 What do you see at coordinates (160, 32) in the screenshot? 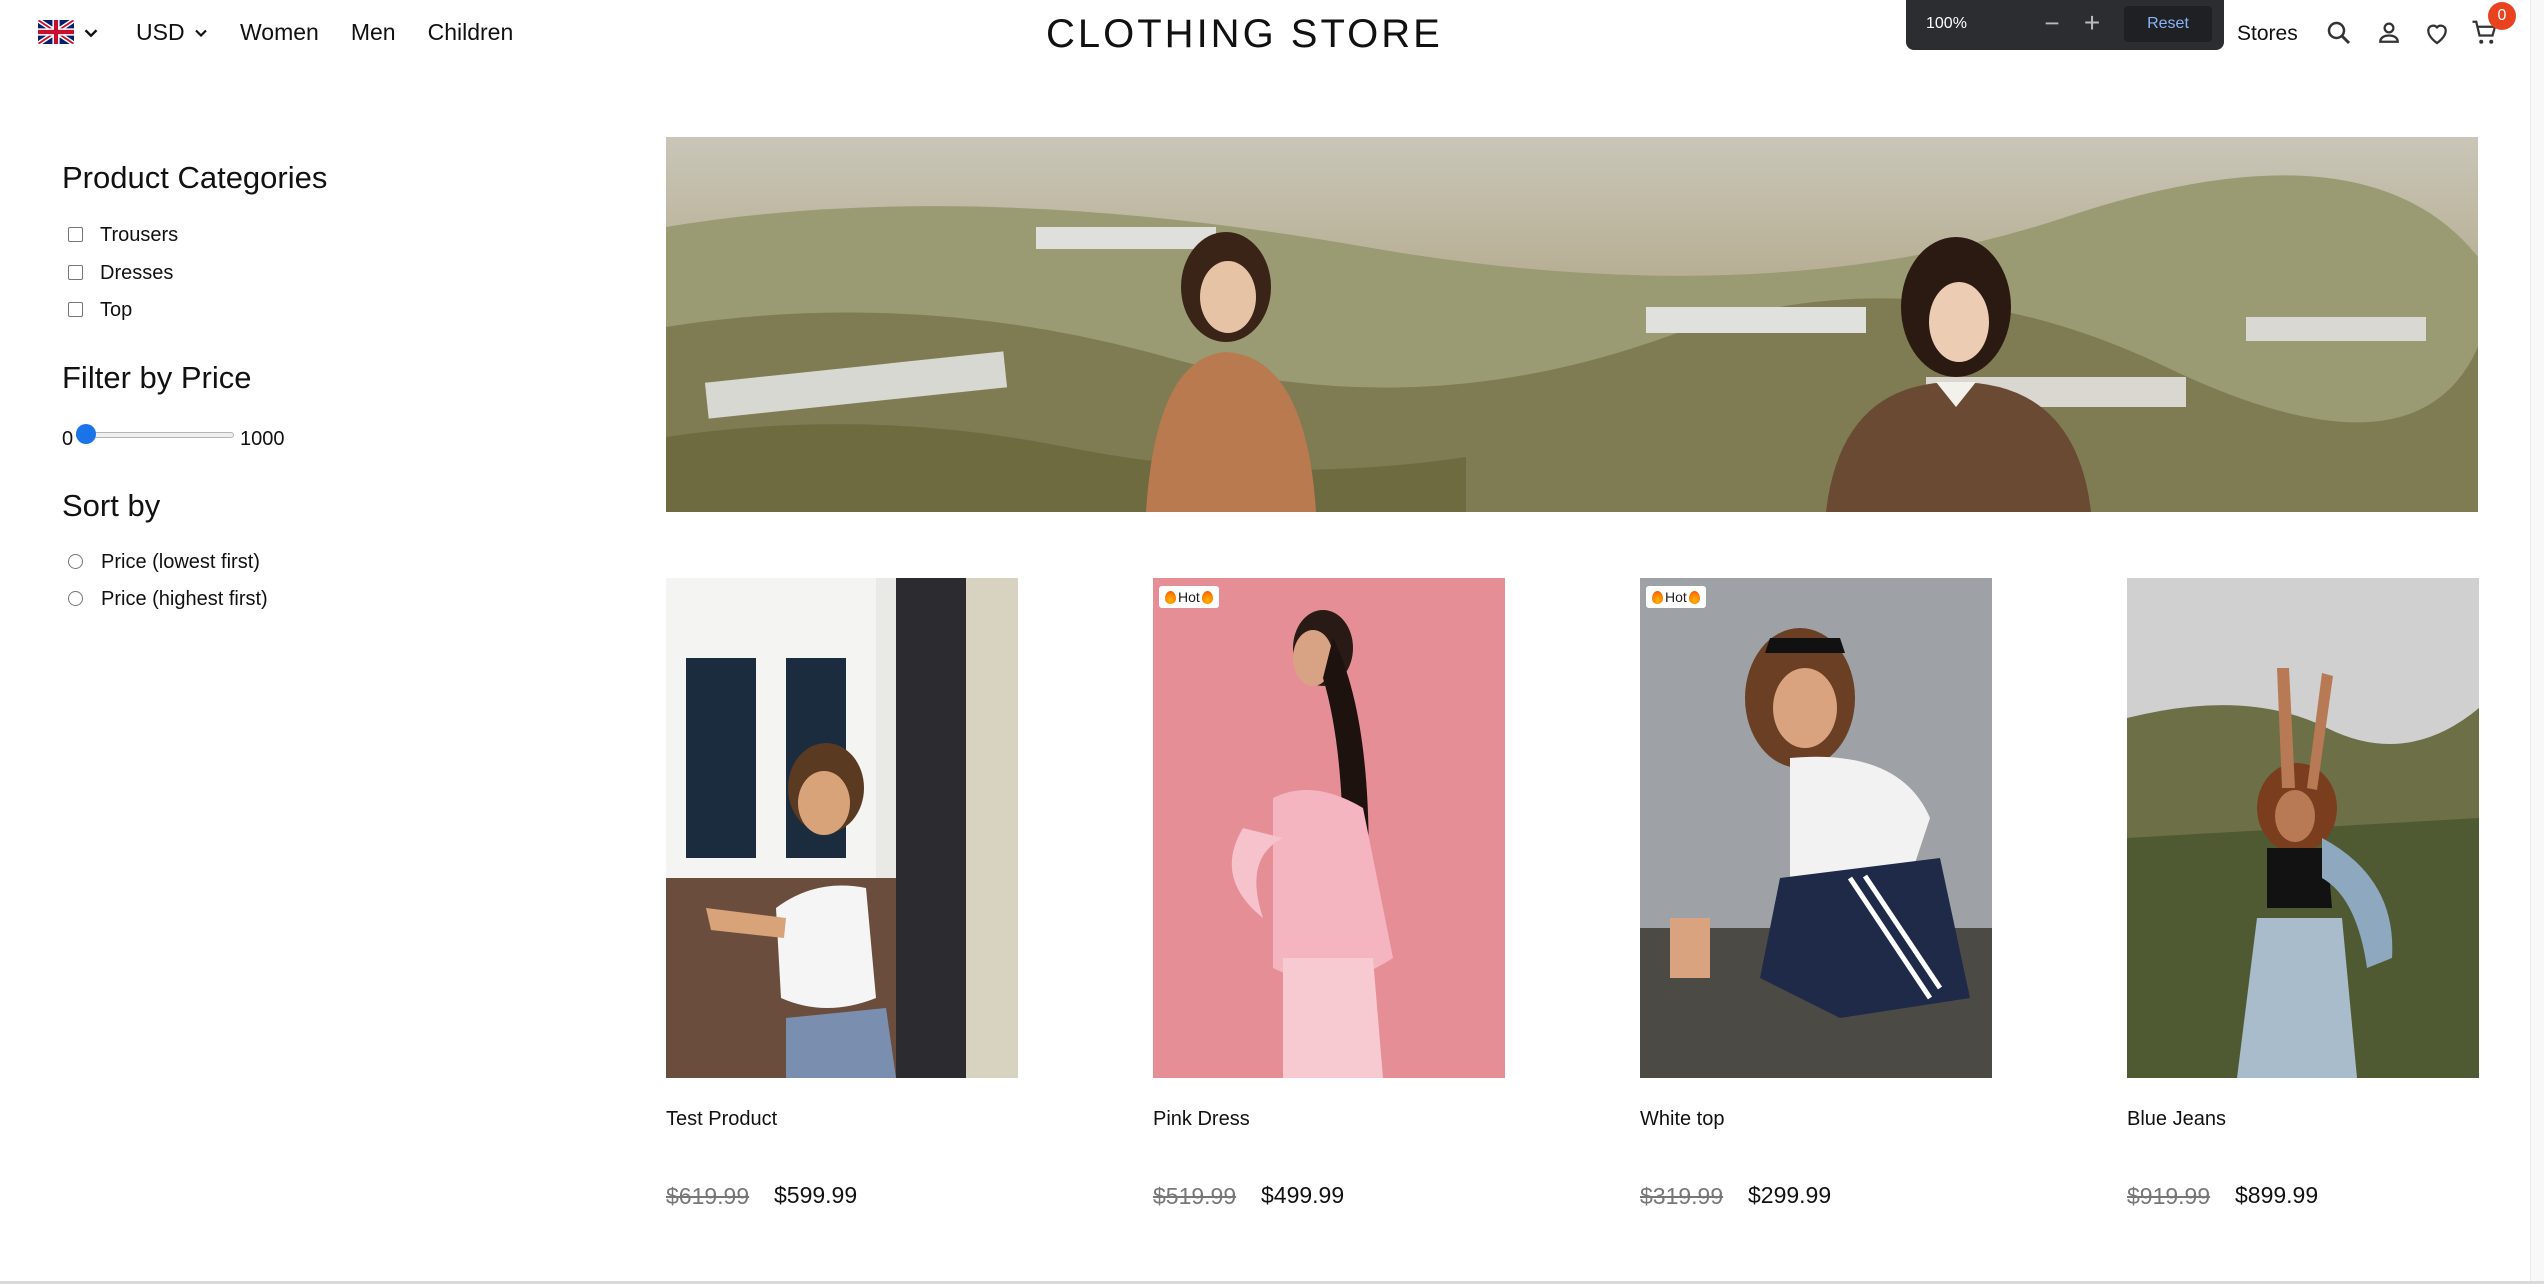
I see `currency-label: USD` at bounding box center [160, 32].